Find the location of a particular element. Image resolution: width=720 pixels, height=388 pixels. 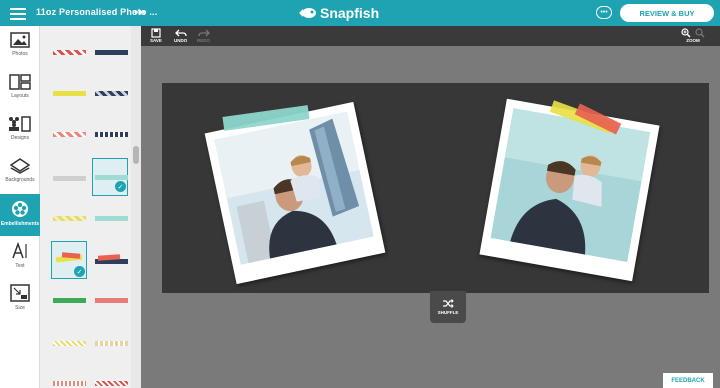

save-button: SAVE is located at coordinates (156, 35).